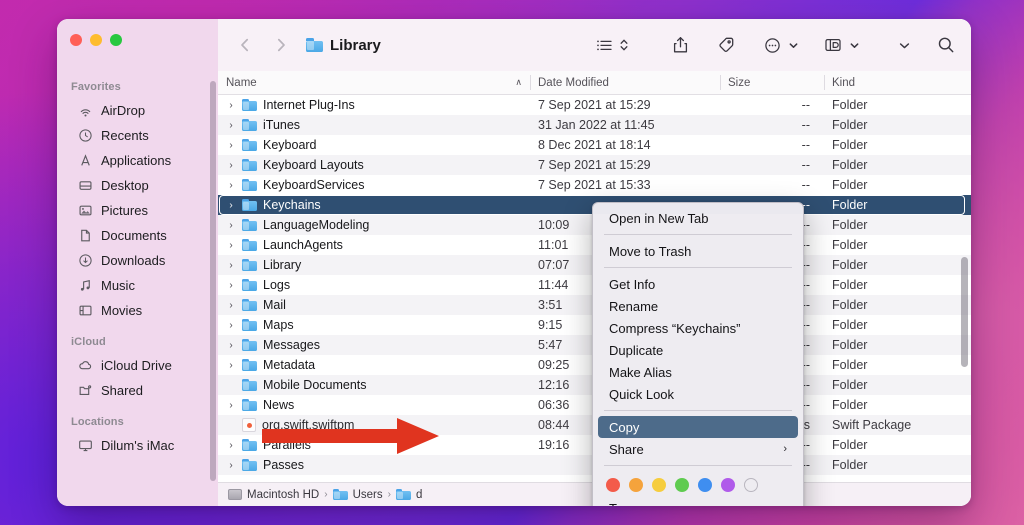  Describe the element at coordinates (374, 82) in the screenshot. I see `column-header-name: Name ∧` at that location.